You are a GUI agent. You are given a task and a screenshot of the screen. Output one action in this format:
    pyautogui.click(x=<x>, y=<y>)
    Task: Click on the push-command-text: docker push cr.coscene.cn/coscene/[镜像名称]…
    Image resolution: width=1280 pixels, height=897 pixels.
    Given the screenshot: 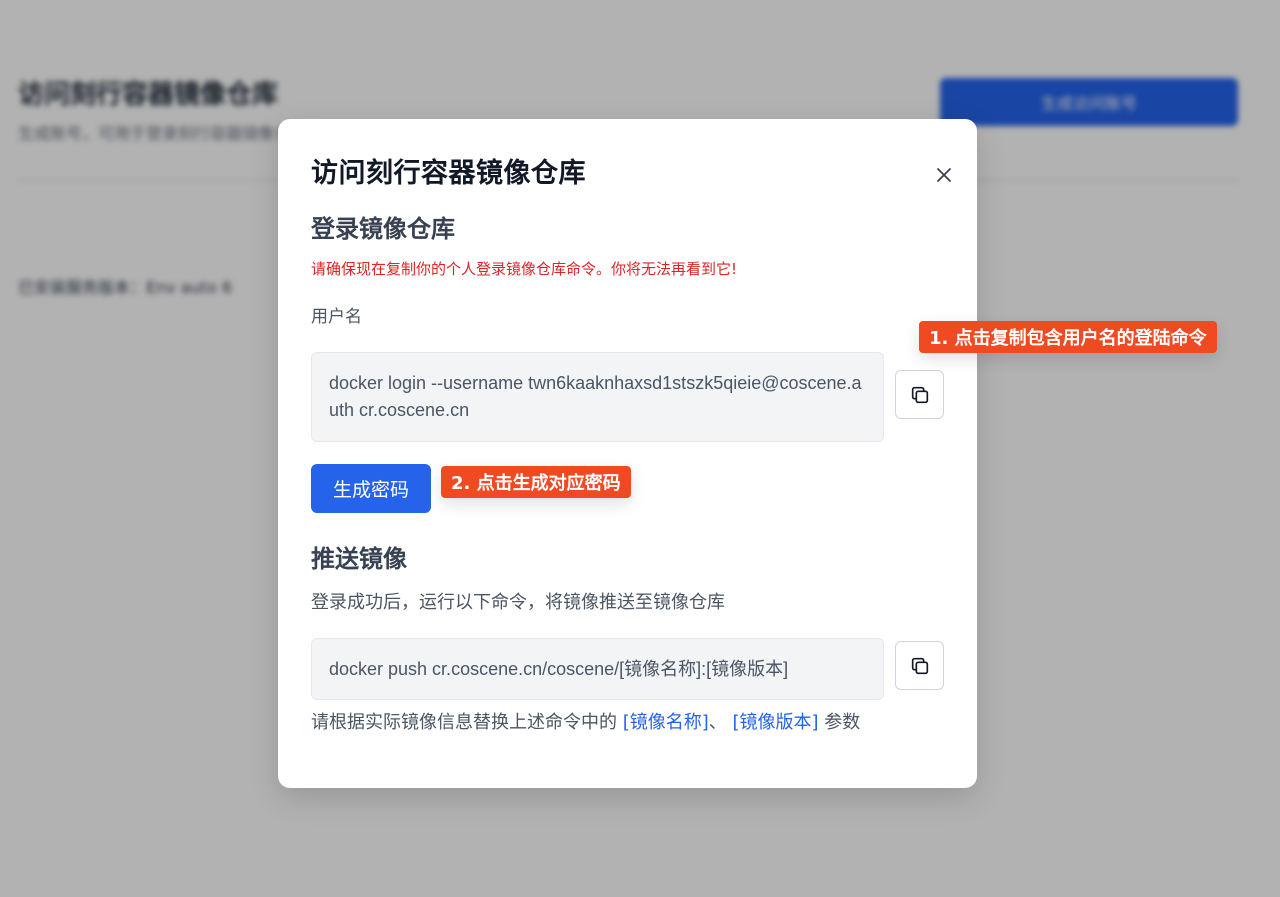 What is the action you would take?
    pyautogui.click(x=559, y=668)
    